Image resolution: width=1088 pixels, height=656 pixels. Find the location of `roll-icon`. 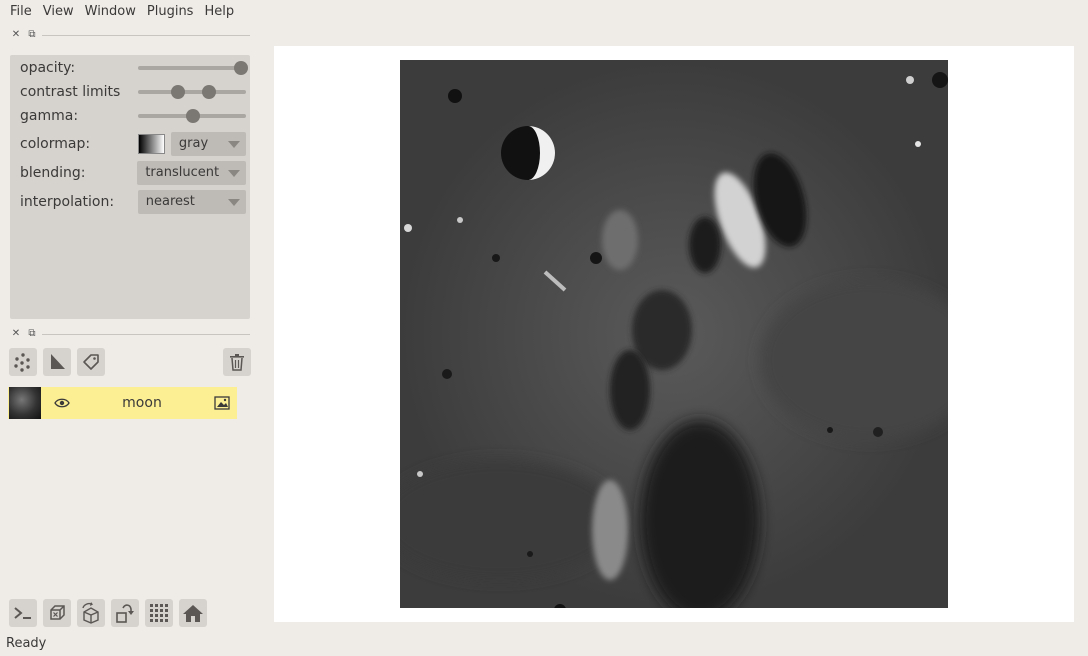

roll-icon is located at coordinates (90, 613).